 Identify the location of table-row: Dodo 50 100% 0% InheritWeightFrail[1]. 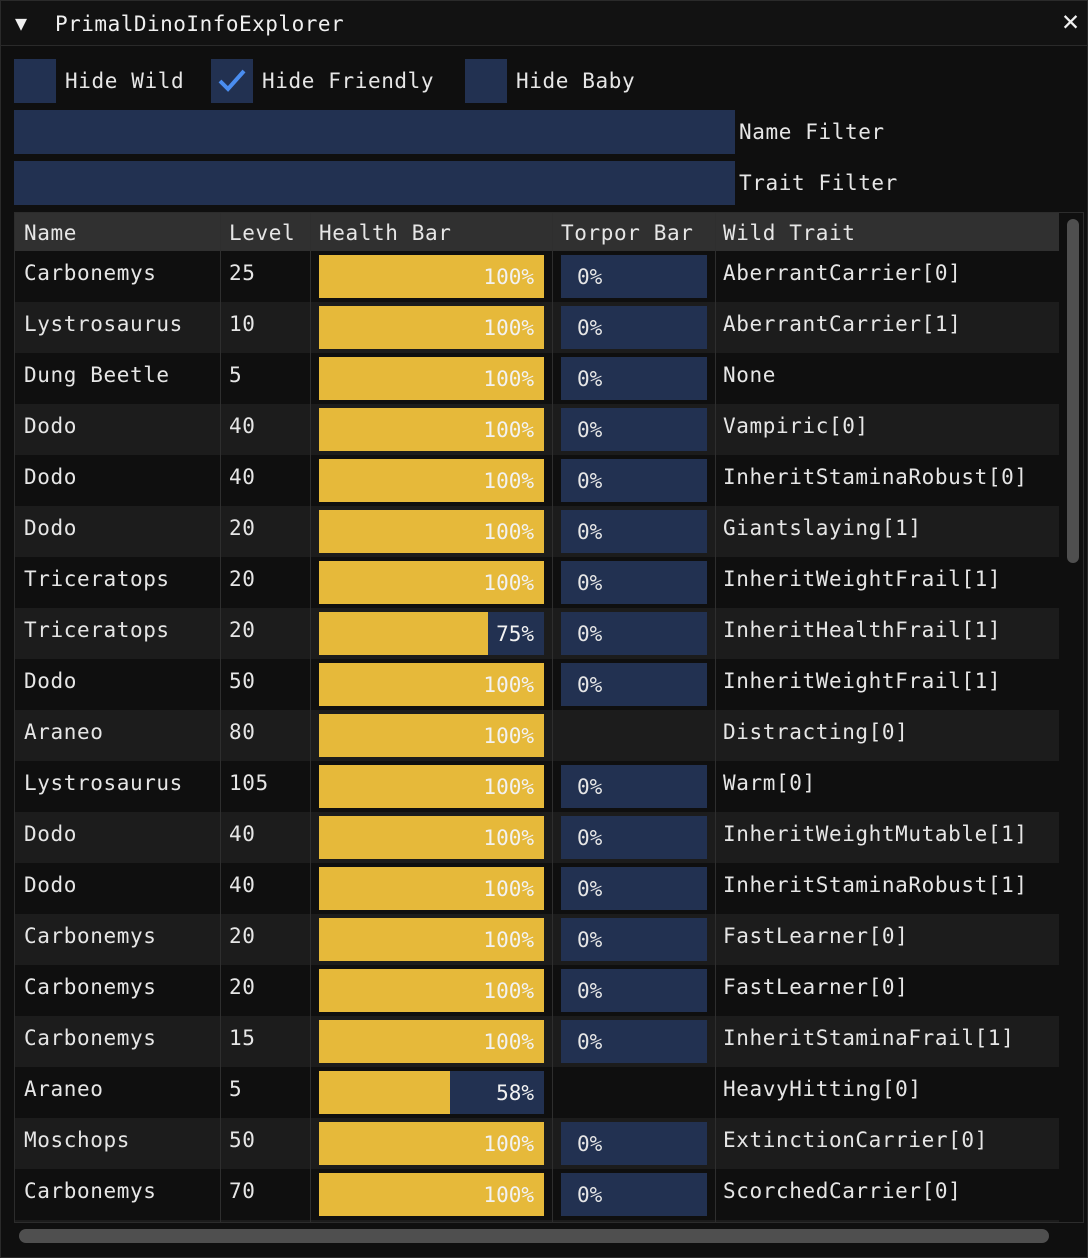
(537, 684).